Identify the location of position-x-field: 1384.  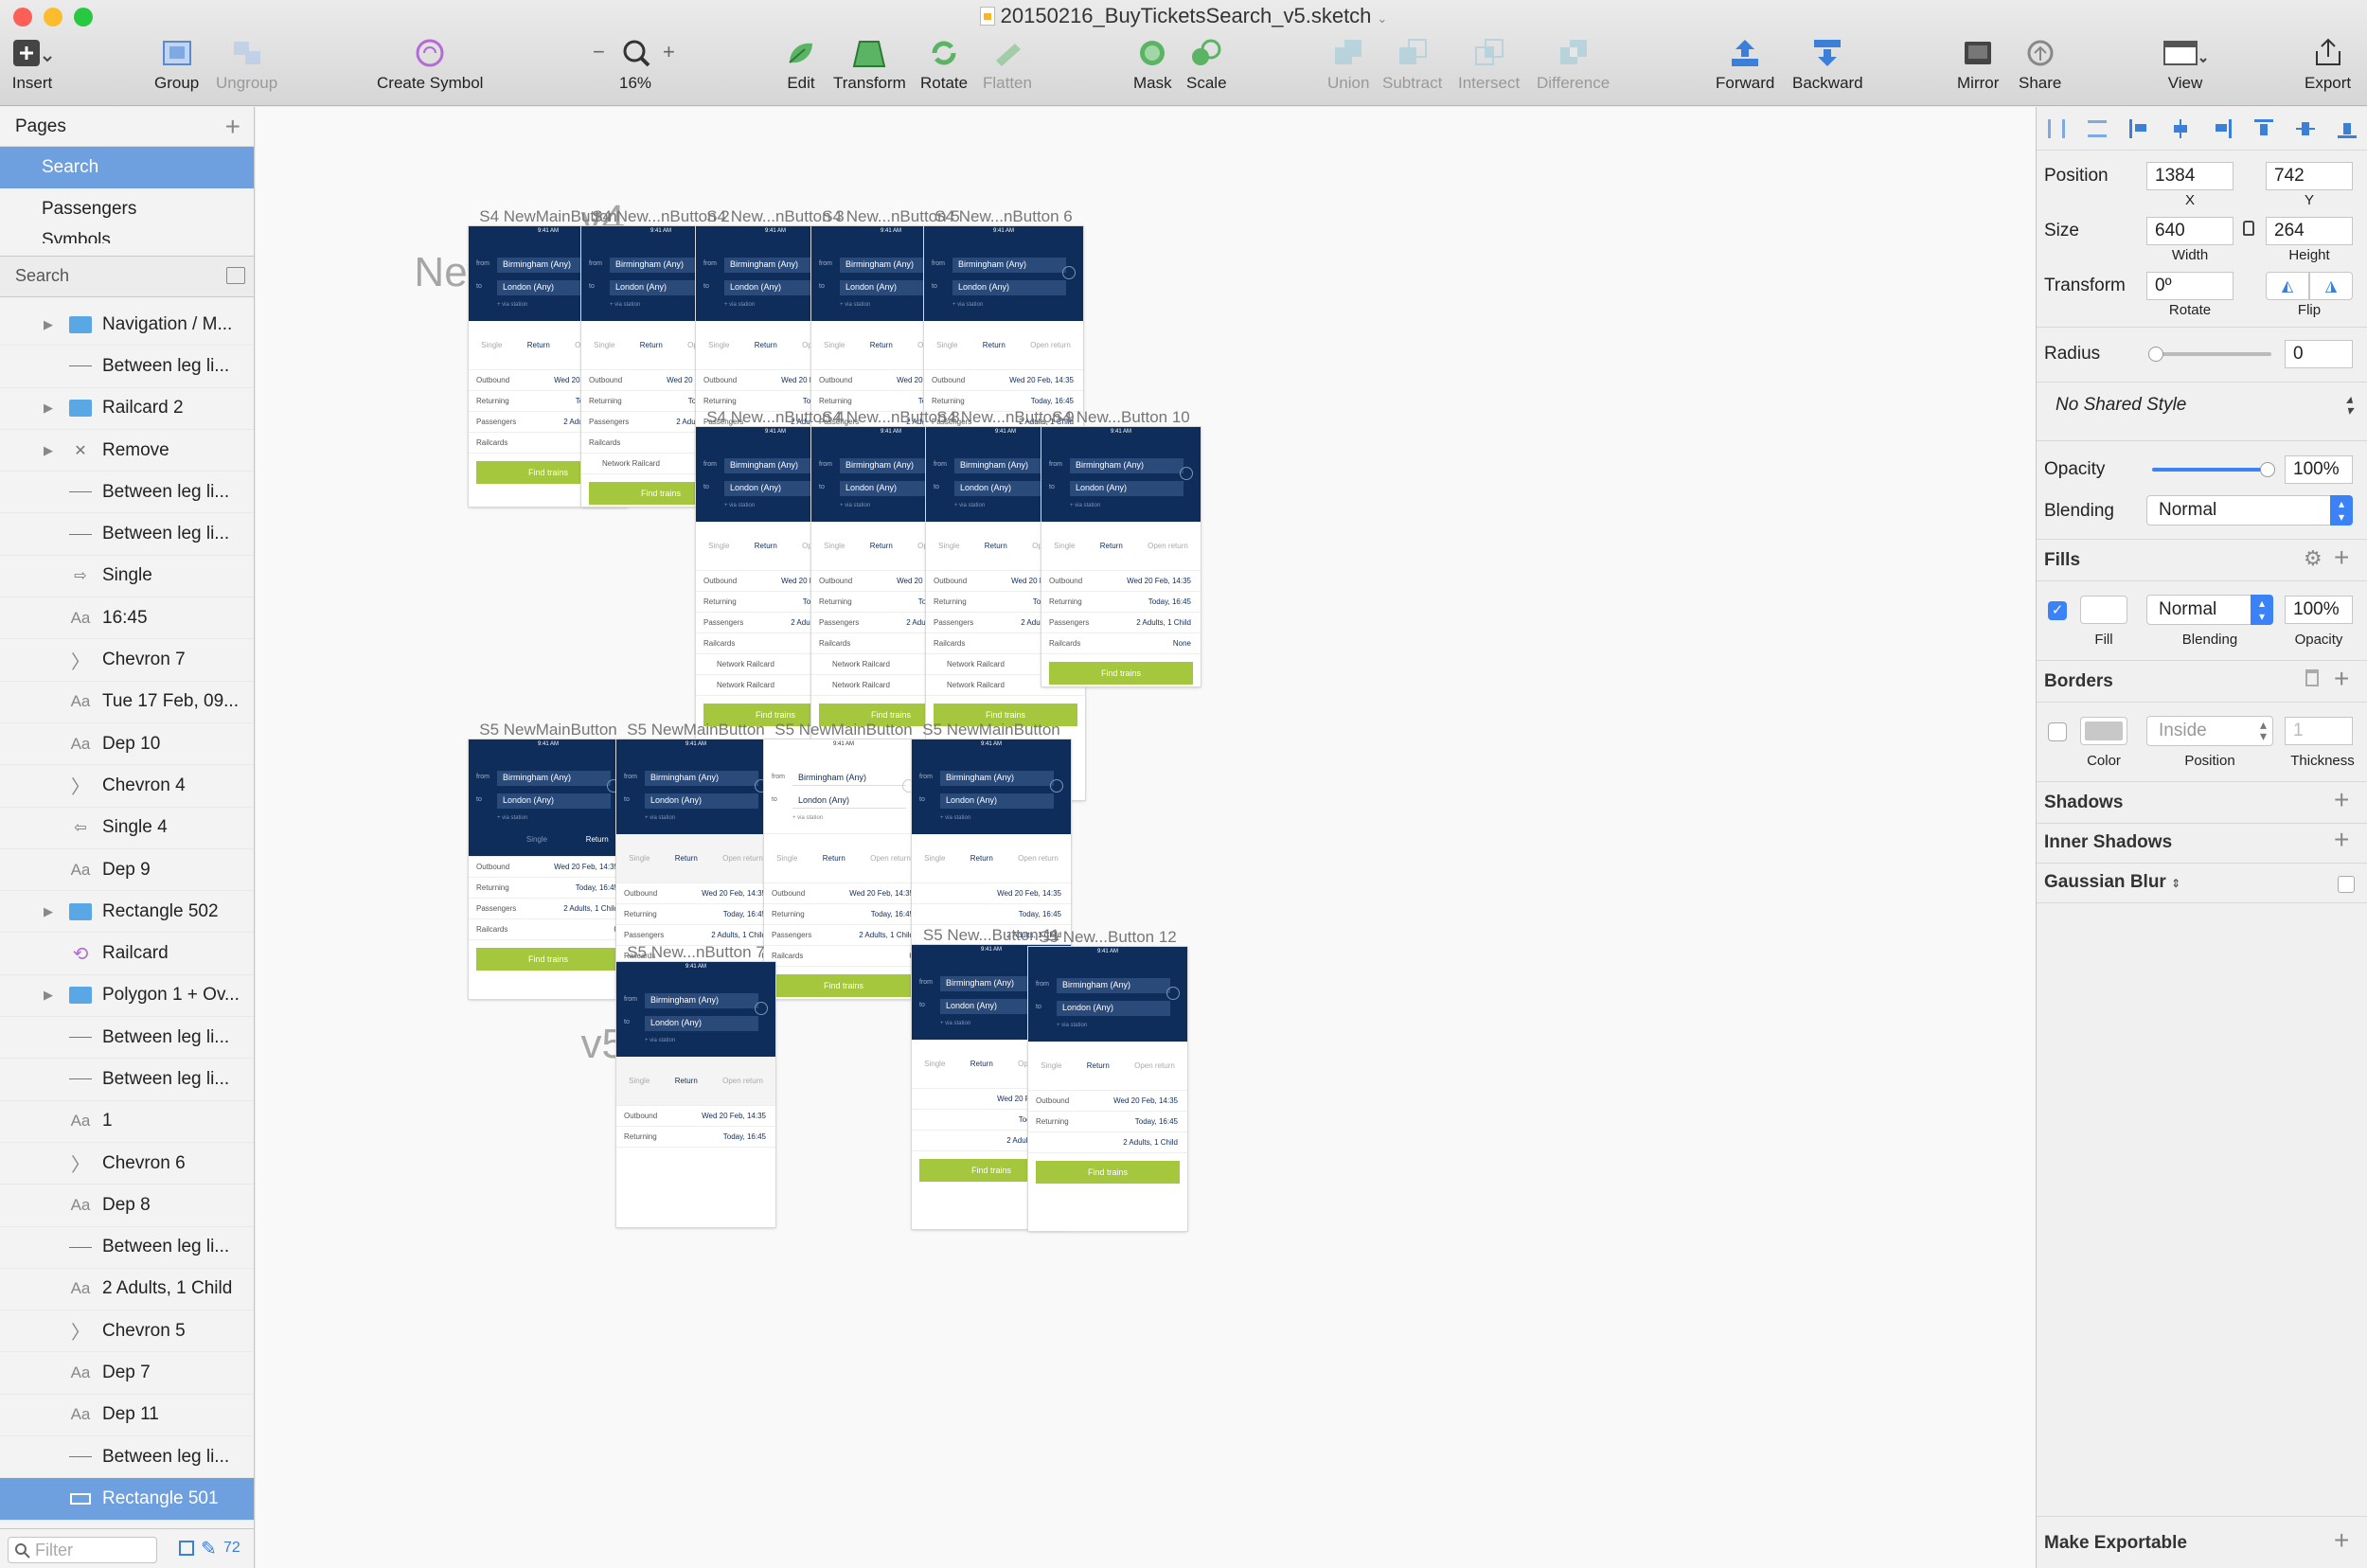
(2190, 176).